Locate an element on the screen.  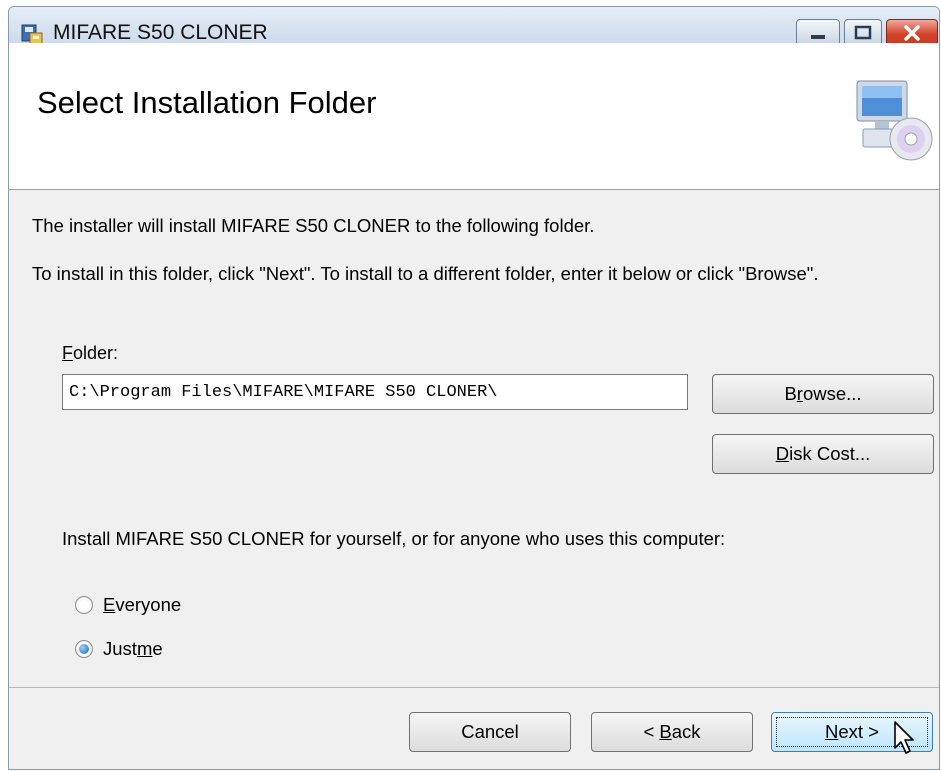
folder-label-text: older: is located at coordinates (96, 353).